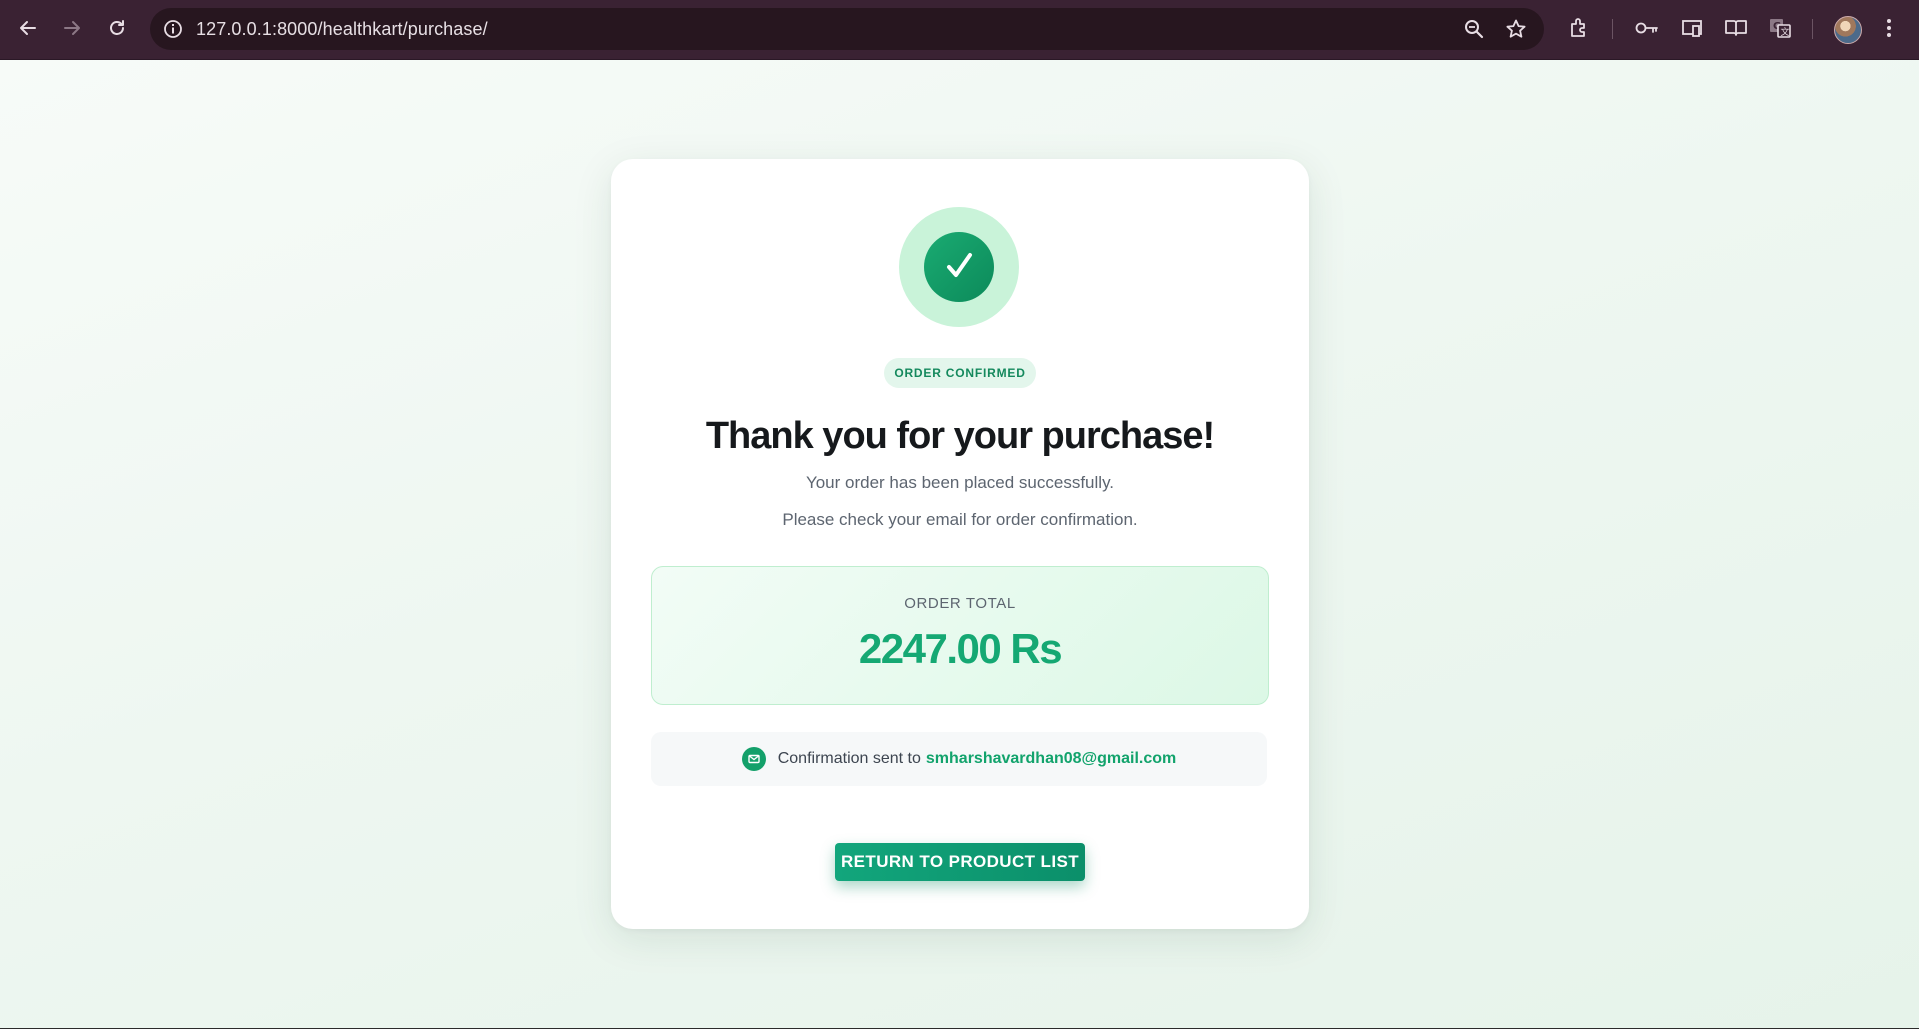 The width and height of the screenshot is (1919, 1029). What do you see at coordinates (960, 648) in the screenshot?
I see `order-total-amount: 2247.00 Rs` at bounding box center [960, 648].